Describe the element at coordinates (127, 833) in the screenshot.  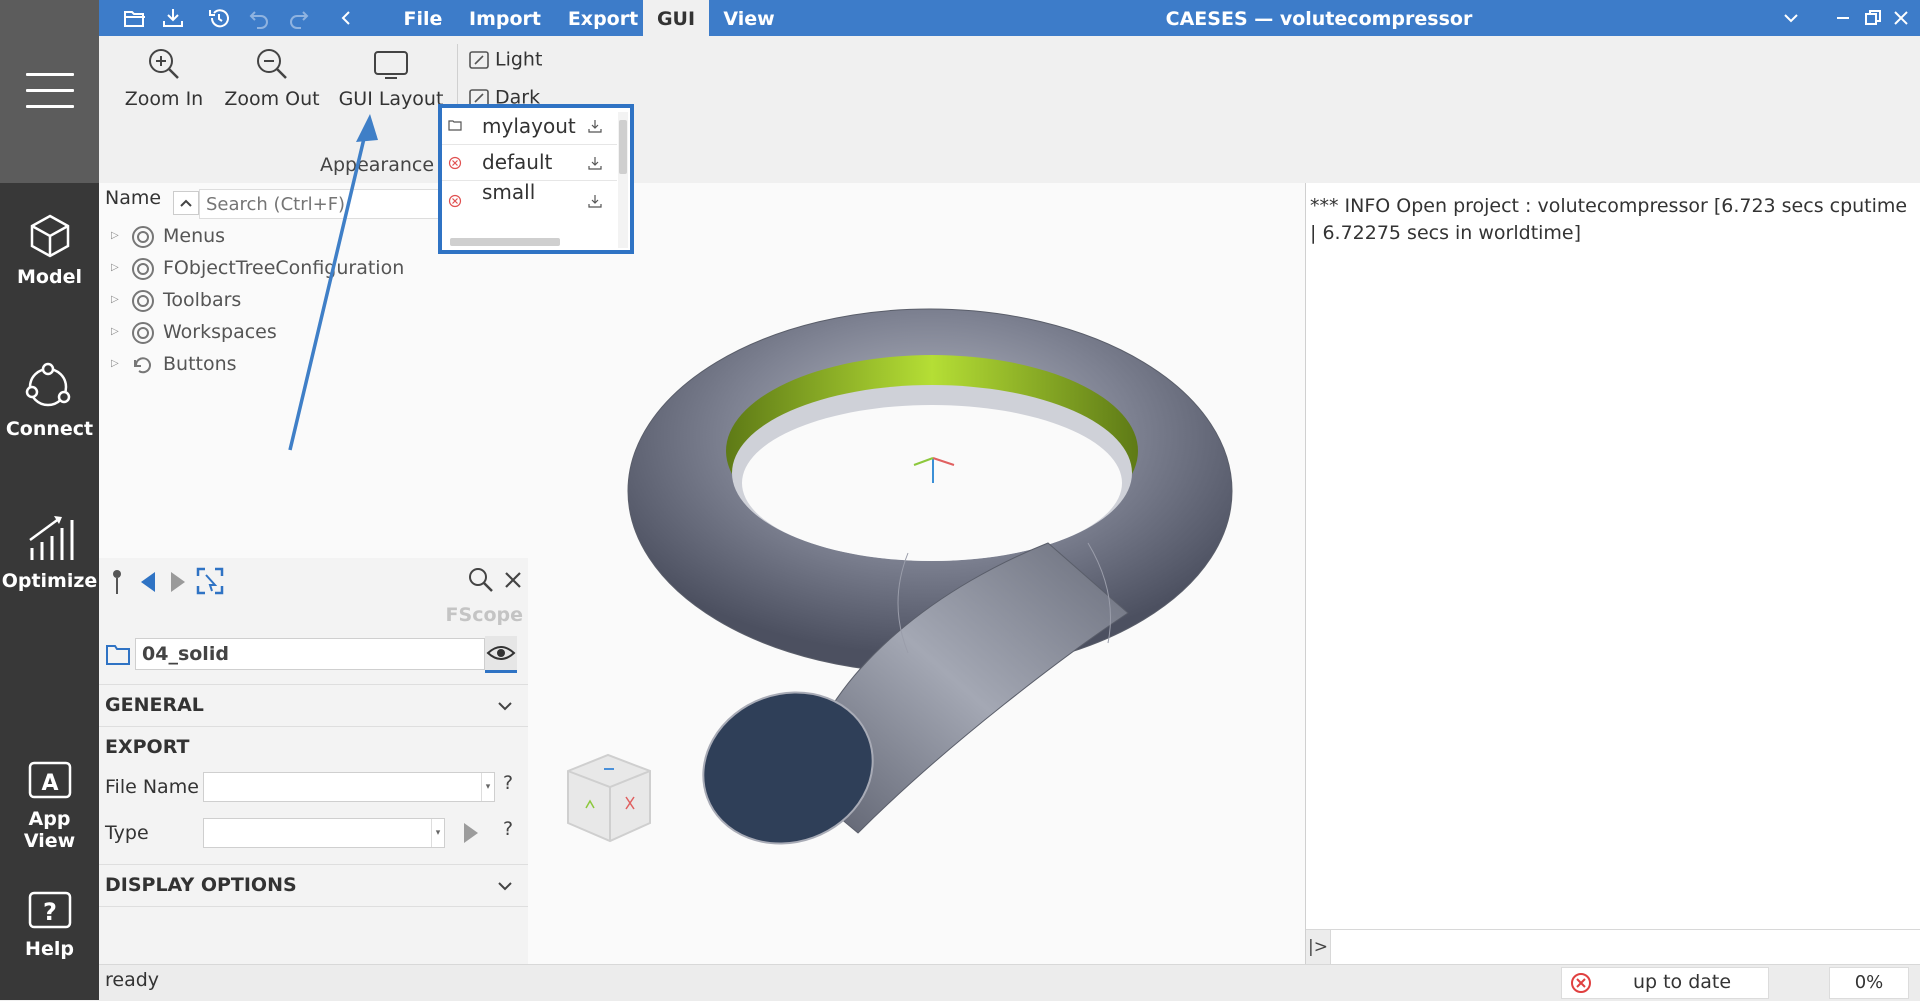
I see `type-label: Type` at that location.